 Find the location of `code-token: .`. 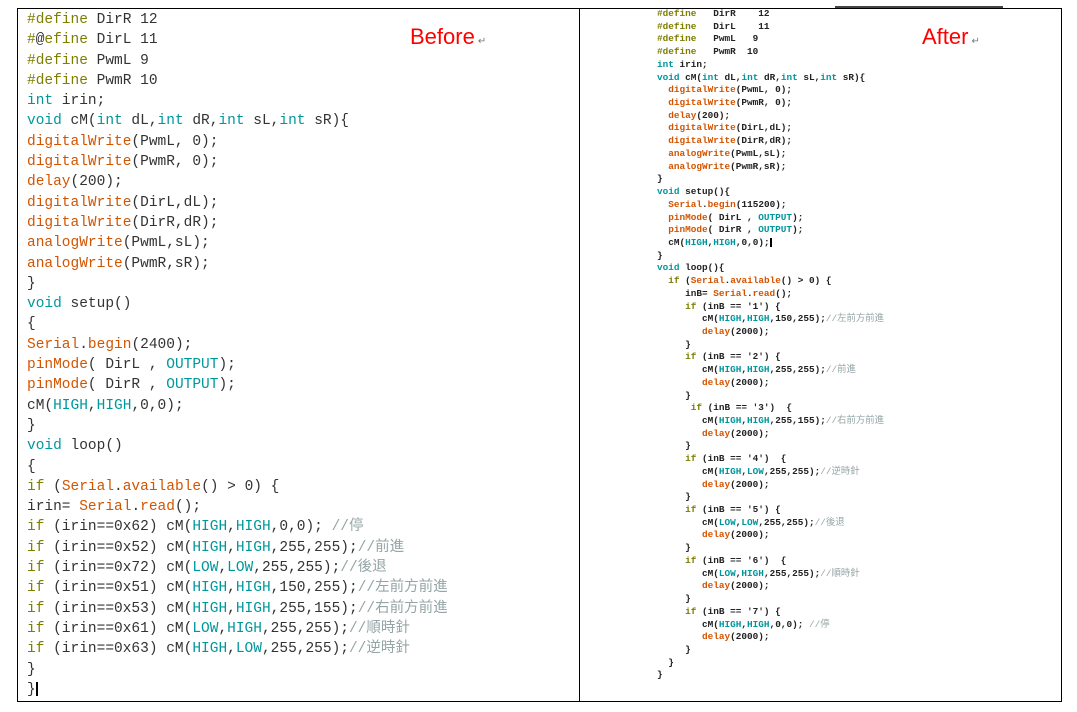

code-token: . is located at coordinates (83, 344).